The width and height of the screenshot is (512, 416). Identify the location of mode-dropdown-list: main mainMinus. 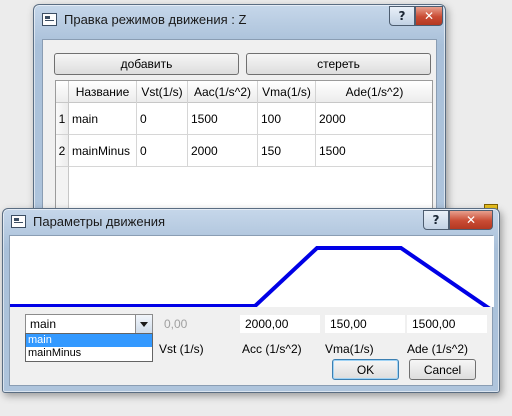
(89, 347).